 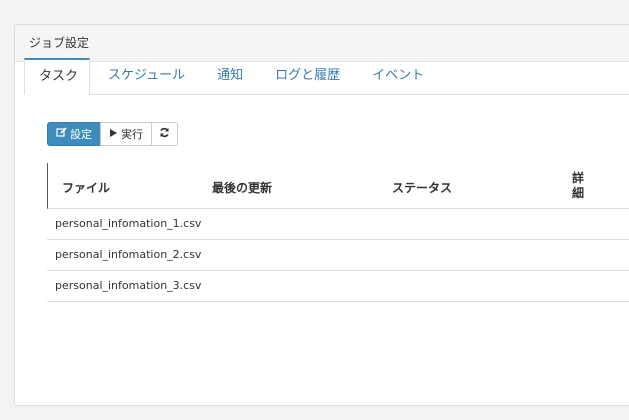 What do you see at coordinates (86, 187) in the screenshot?
I see `column-header-file: ファイル` at bounding box center [86, 187].